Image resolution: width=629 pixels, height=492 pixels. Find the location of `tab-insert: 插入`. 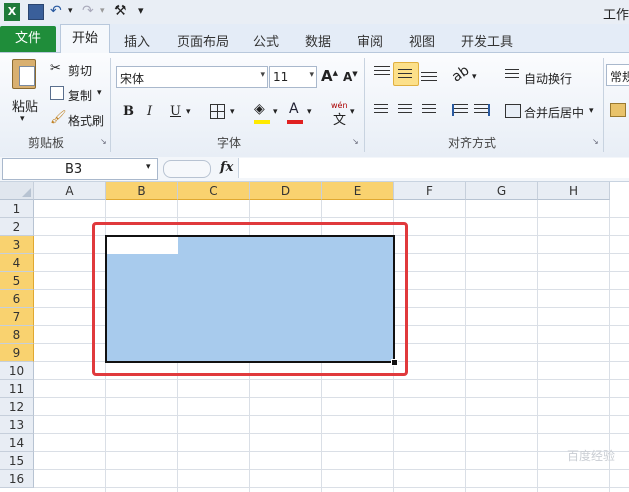

tab-insert: 插入 is located at coordinates (137, 40).